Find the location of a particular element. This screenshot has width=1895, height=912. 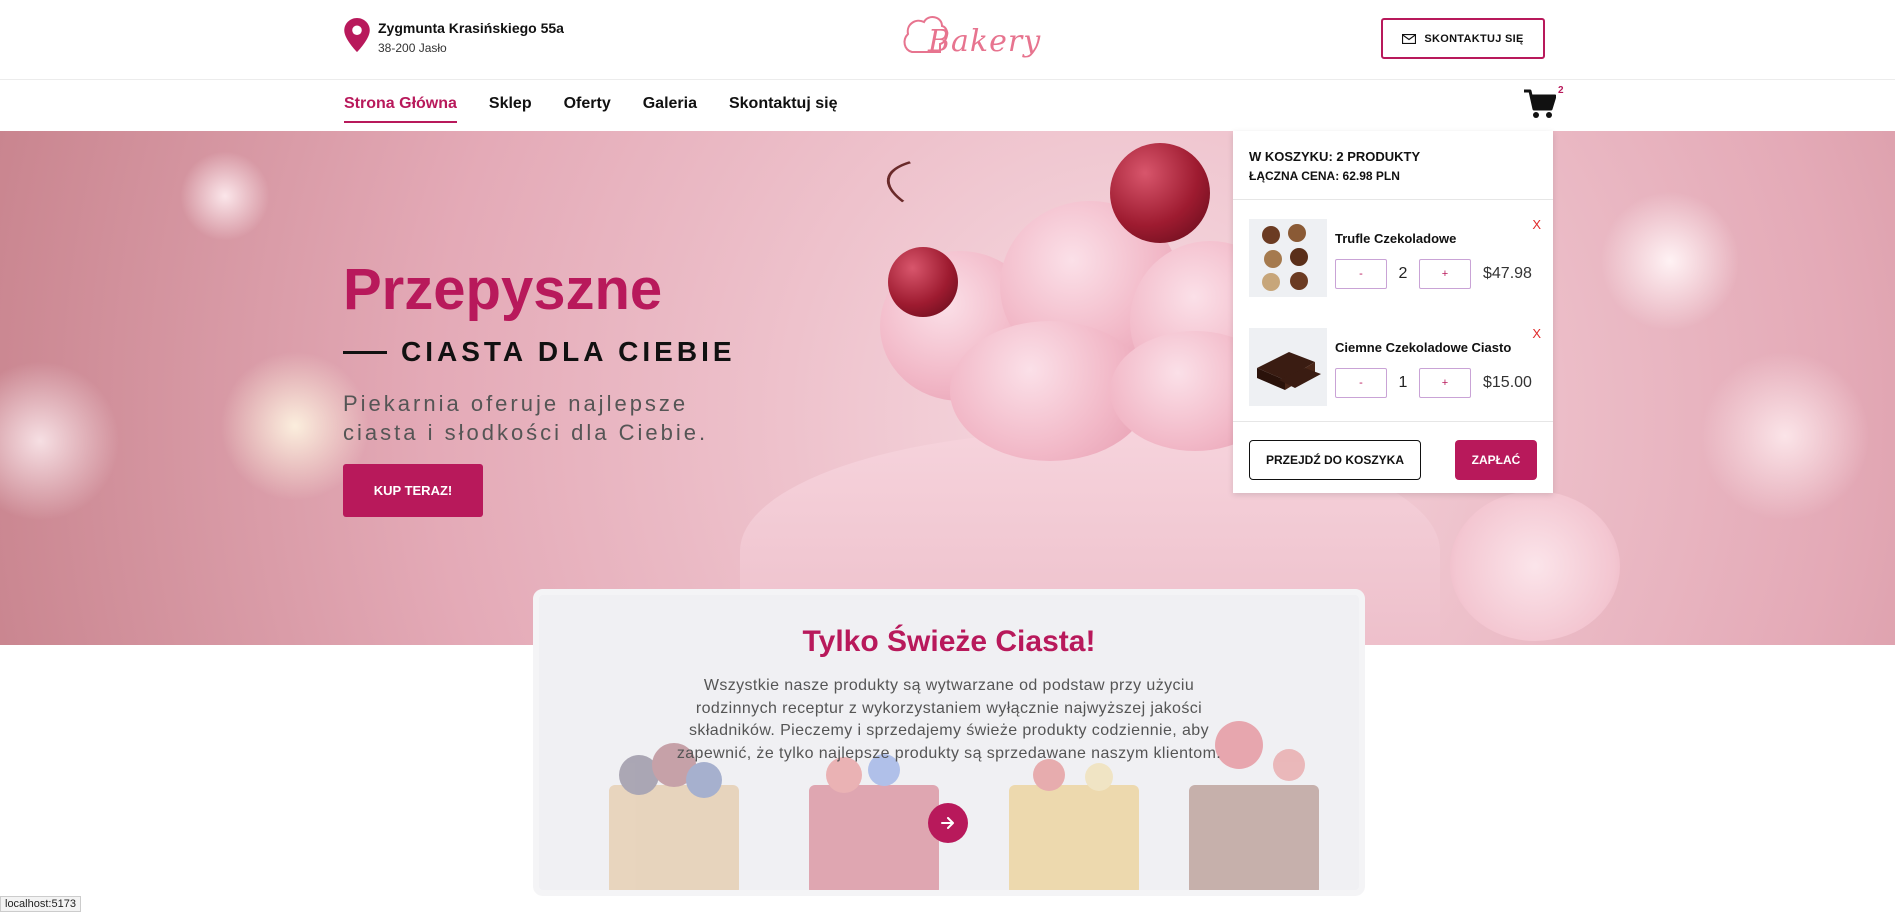

nav-item-contact: Skontaktuj się is located at coordinates (783, 106).